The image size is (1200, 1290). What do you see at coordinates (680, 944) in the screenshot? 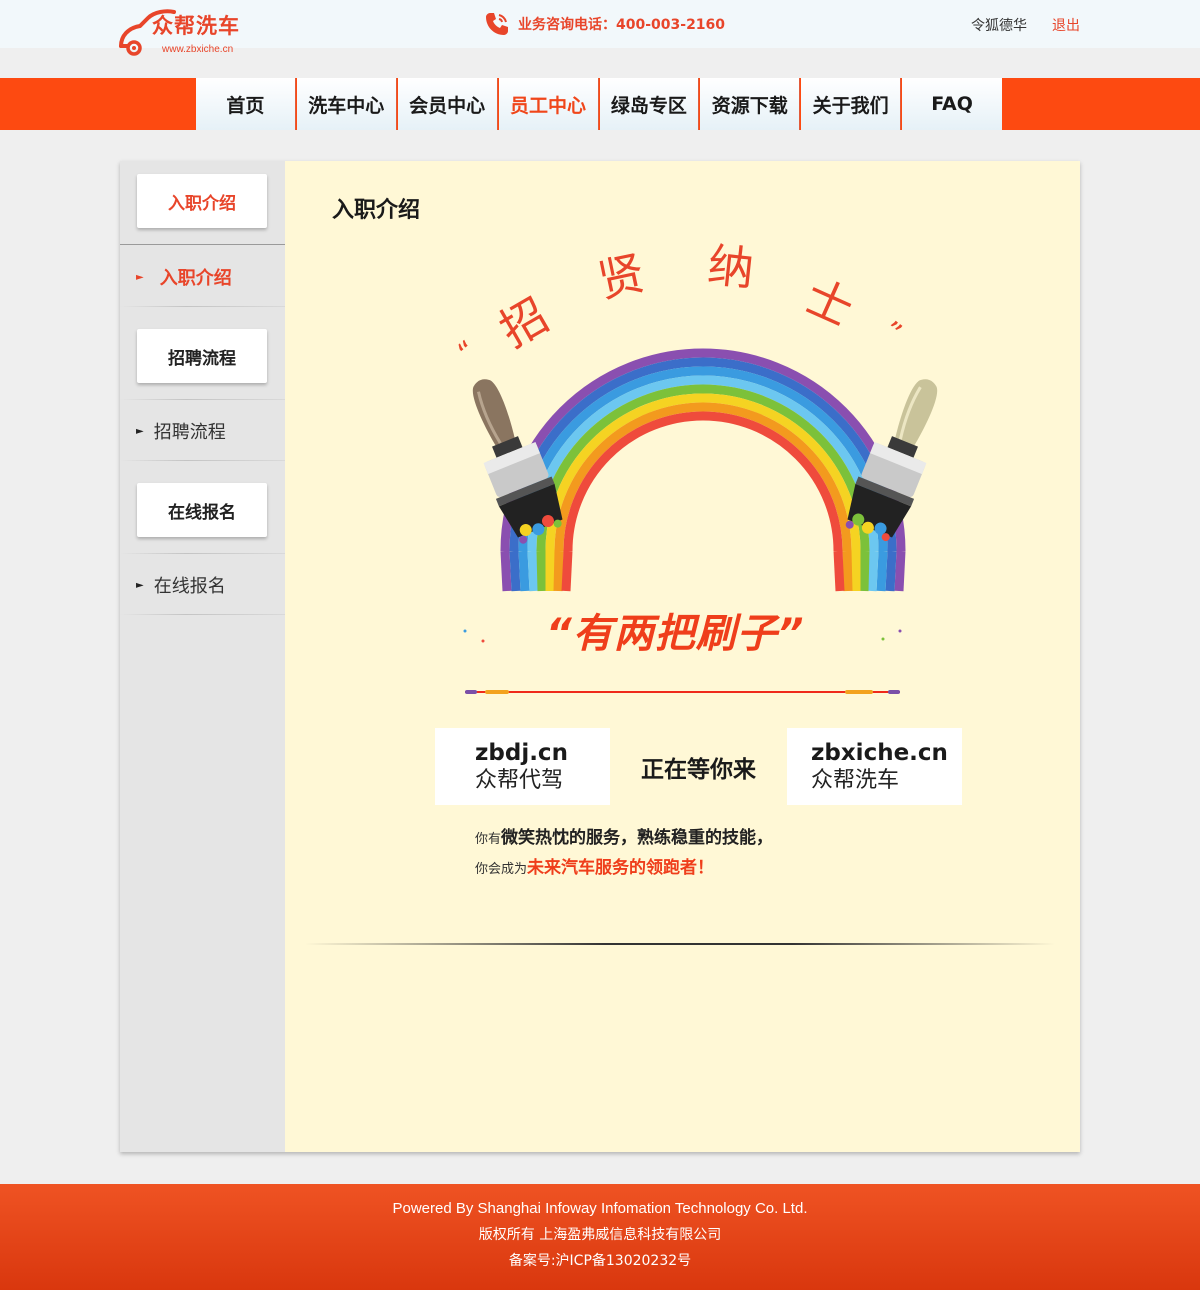
I see `divider` at bounding box center [680, 944].